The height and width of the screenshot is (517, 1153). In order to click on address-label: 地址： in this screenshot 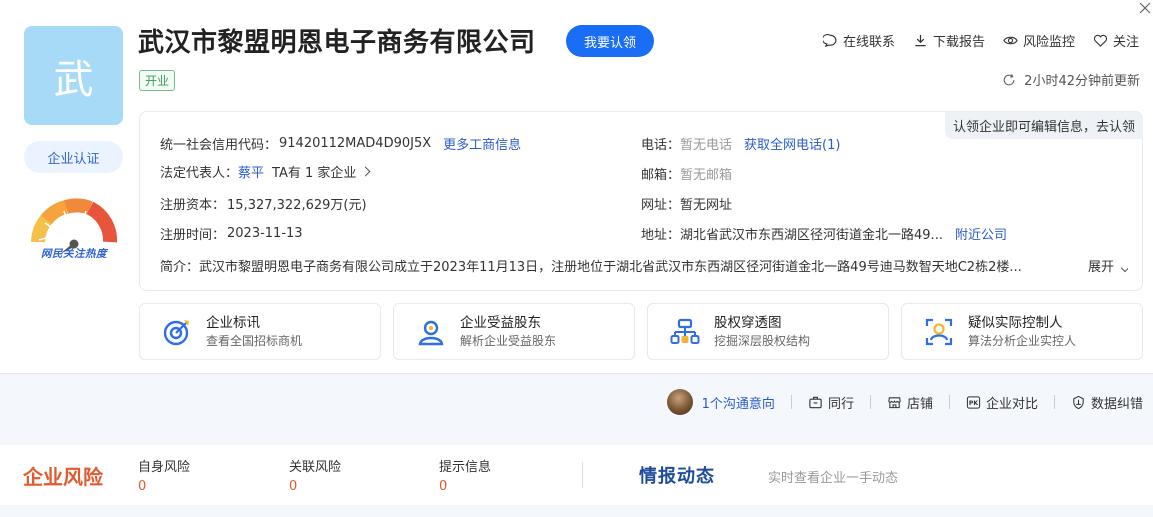, I will do `click(661, 235)`.